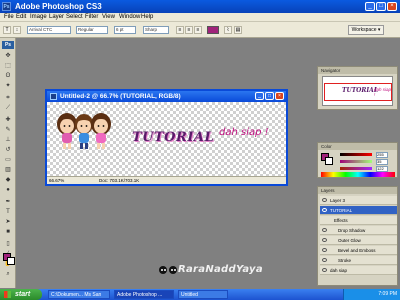 This screenshot has height=300, width=400. I want to click on document-size: Doc: 703.1K/703.1K, so click(119, 180).